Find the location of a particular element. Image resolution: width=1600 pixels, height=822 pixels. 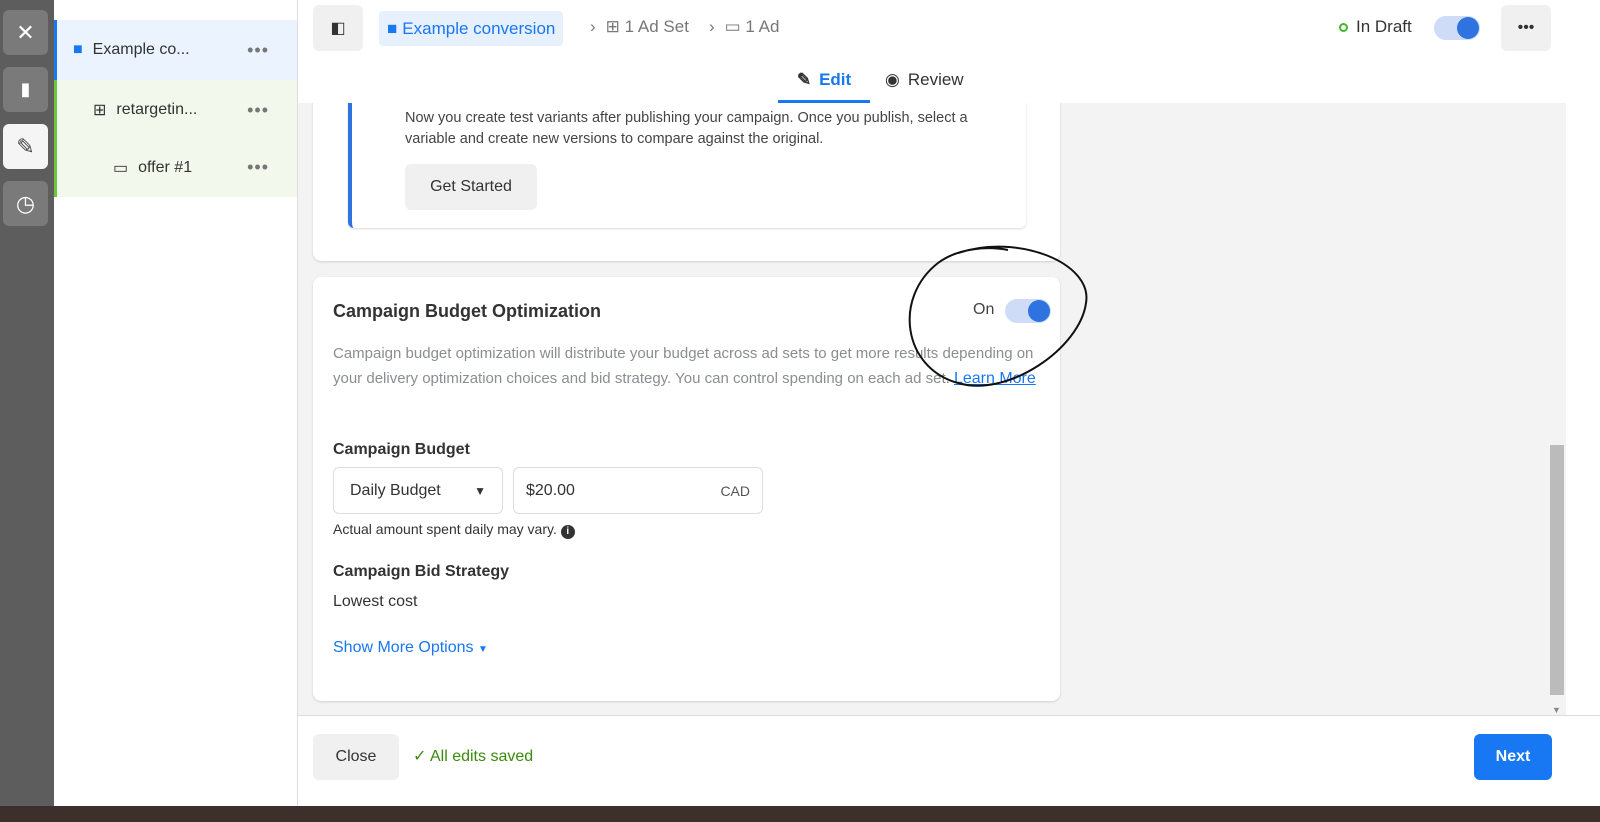

tree-item-campaign: ■ Example co... ••• is located at coordinates (175, 50).